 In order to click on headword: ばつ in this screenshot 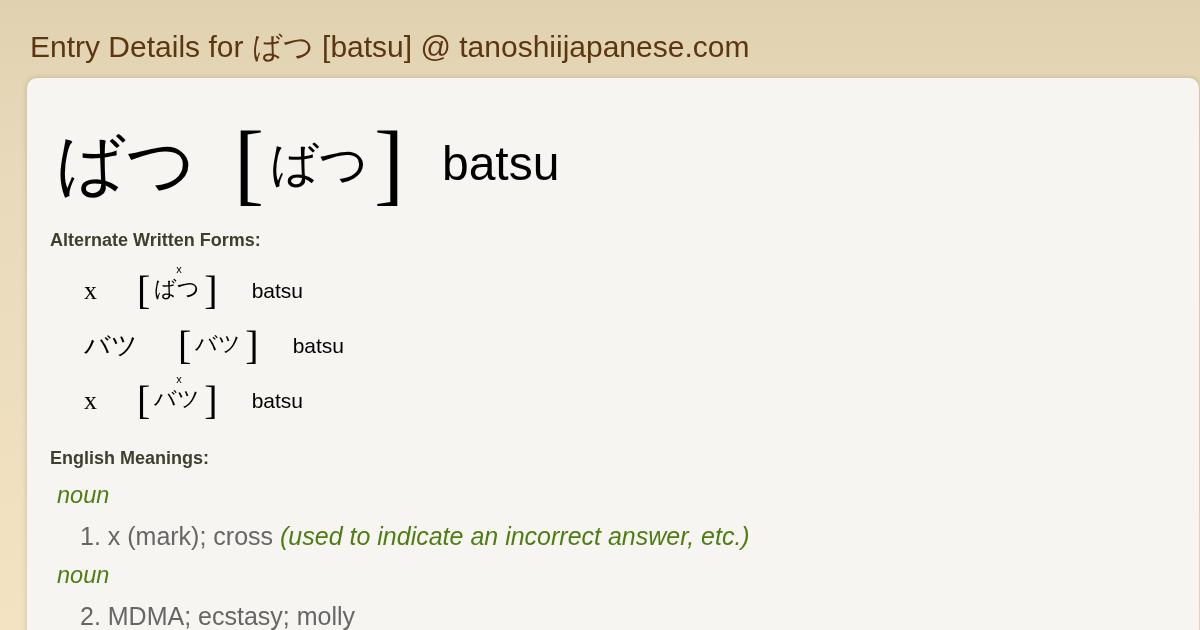, I will do `click(126, 164)`.